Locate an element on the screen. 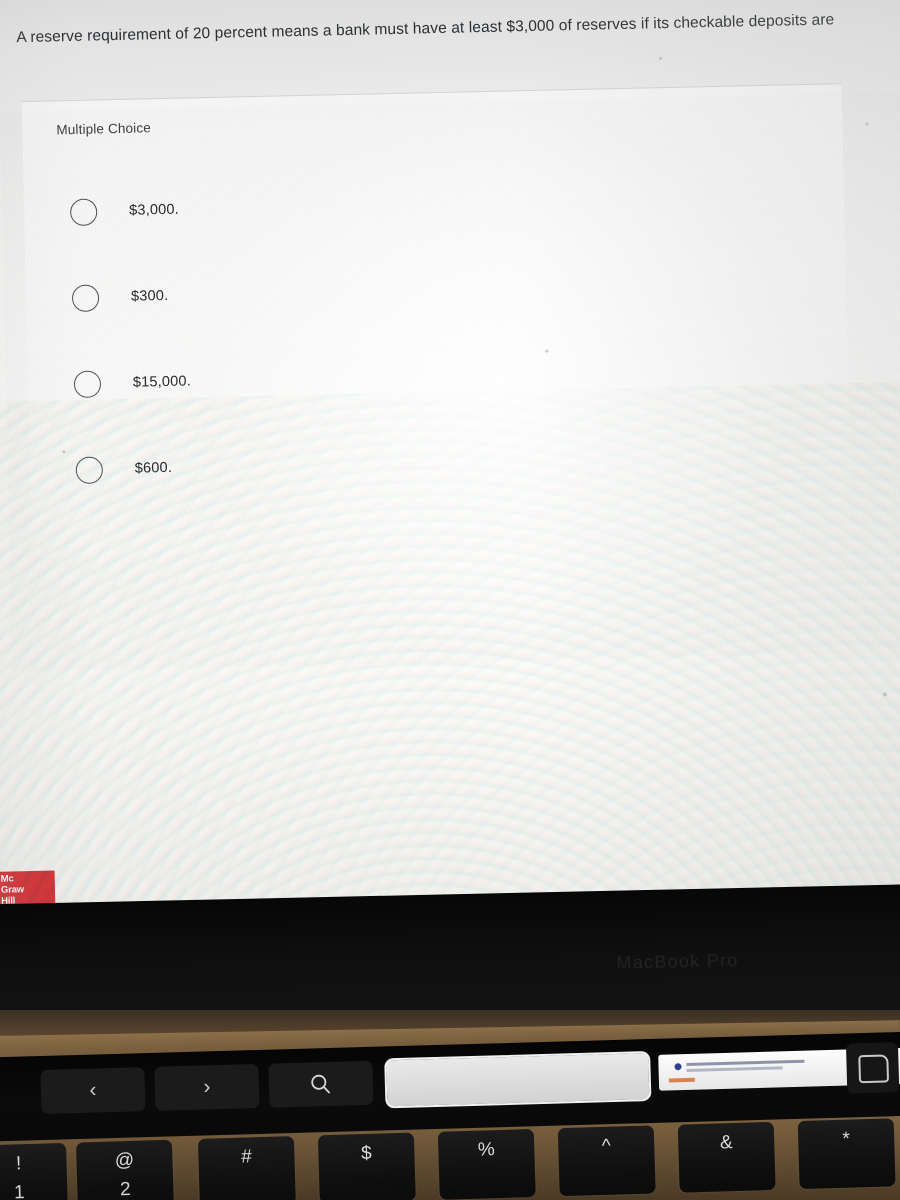  chevron-left-icon: ‹ is located at coordinates (93, 1090).